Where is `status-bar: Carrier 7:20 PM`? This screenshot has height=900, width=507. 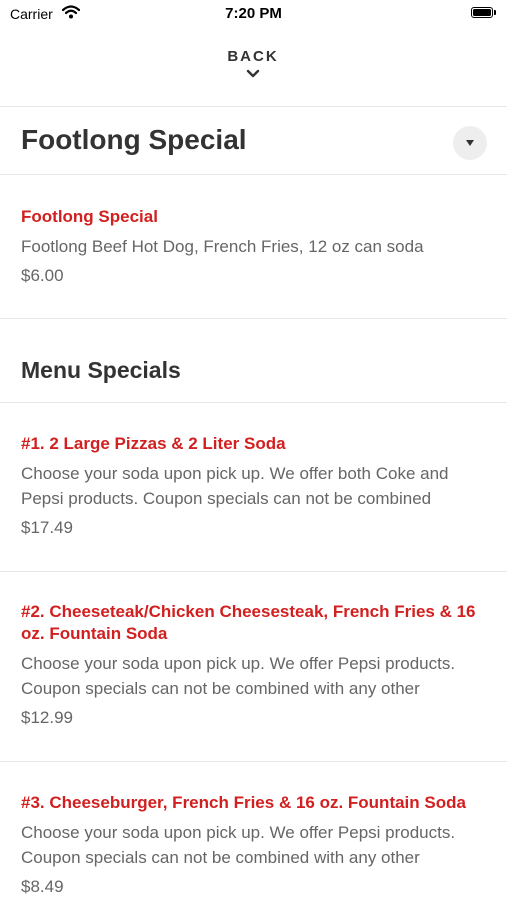
status-bar: Carrier 7:20 PM is located at coordinates (253, 14).